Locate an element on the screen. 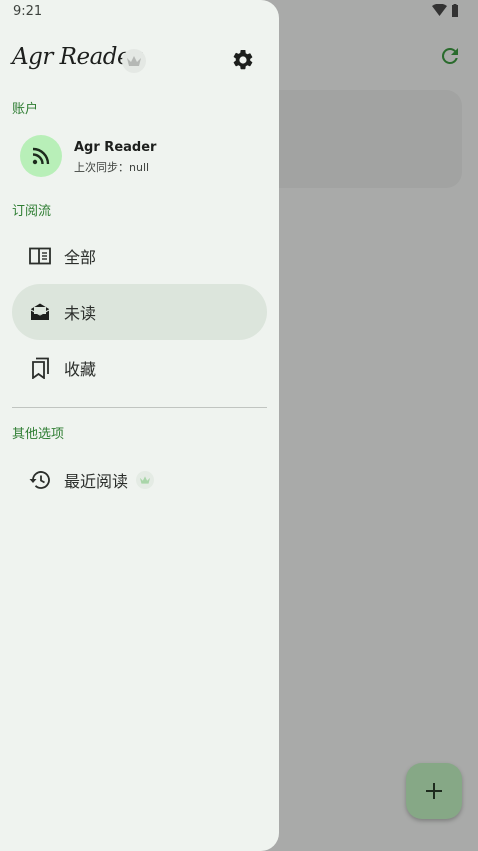  status-icons is located at coordinates (445, 10).